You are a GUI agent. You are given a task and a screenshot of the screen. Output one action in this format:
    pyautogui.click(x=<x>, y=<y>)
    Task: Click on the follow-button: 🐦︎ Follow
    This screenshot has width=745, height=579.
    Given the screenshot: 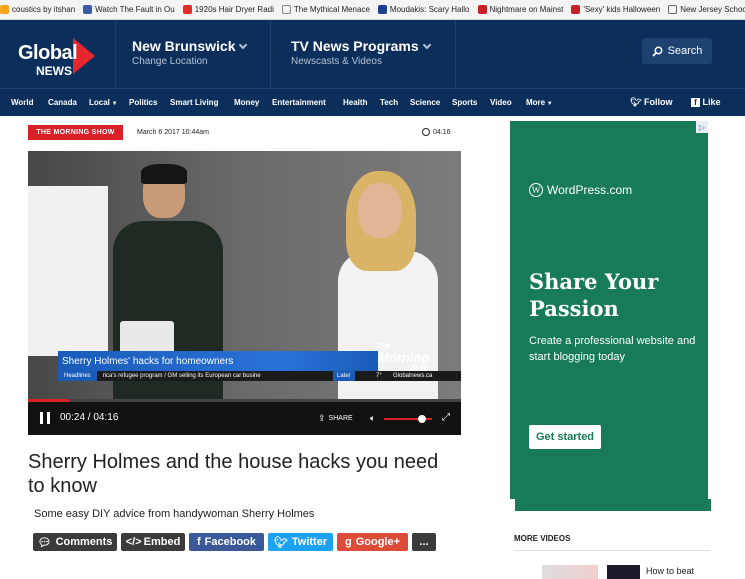 What is the action you would take?
    pyautogui.click(x=651, y=102)
    